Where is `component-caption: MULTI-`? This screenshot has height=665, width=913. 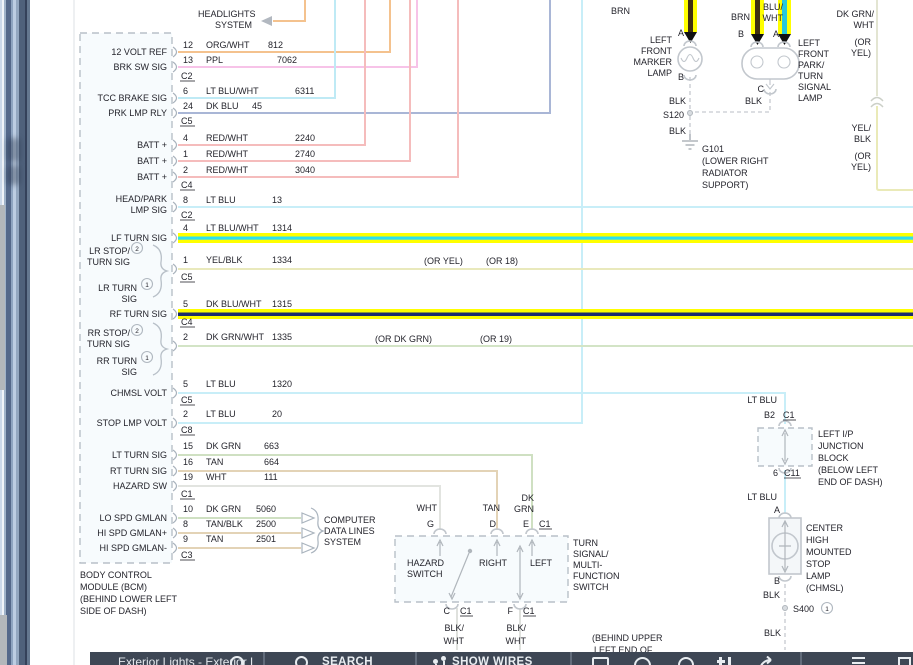
component-caption: MULTI- is located at coordinates (587, 565).